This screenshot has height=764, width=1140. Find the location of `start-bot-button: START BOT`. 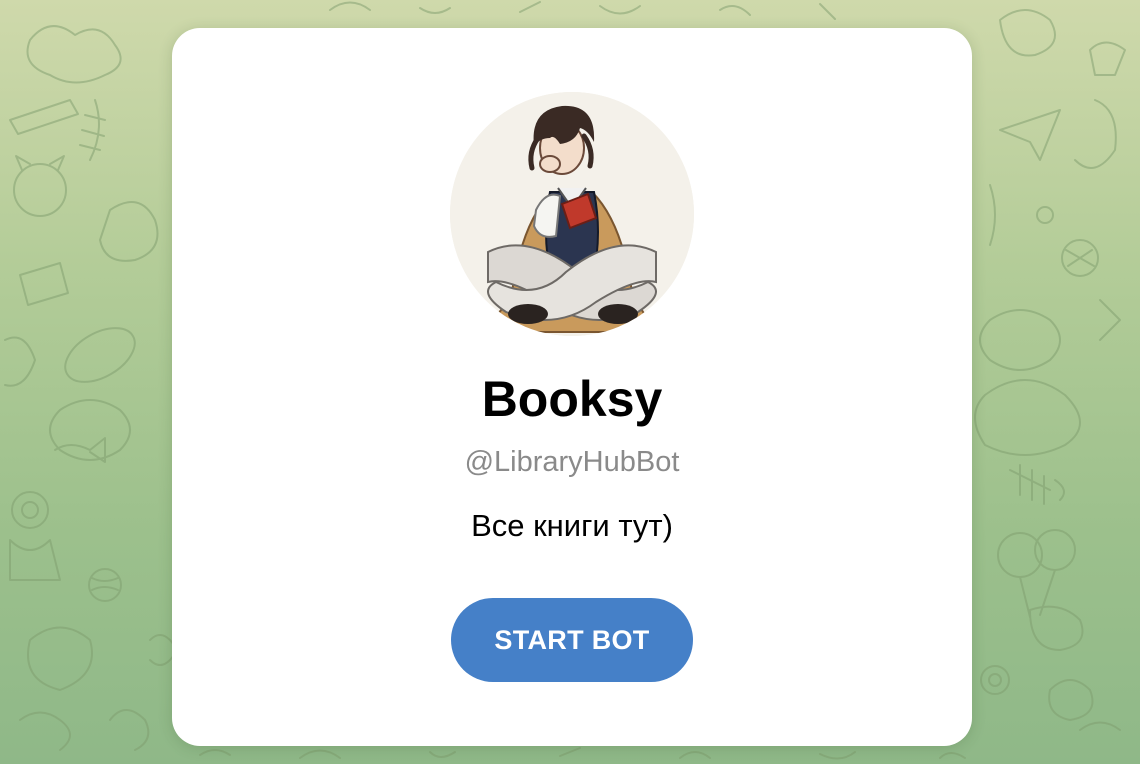

start-bot-button: START BOT is located at coordinates (572, 640).